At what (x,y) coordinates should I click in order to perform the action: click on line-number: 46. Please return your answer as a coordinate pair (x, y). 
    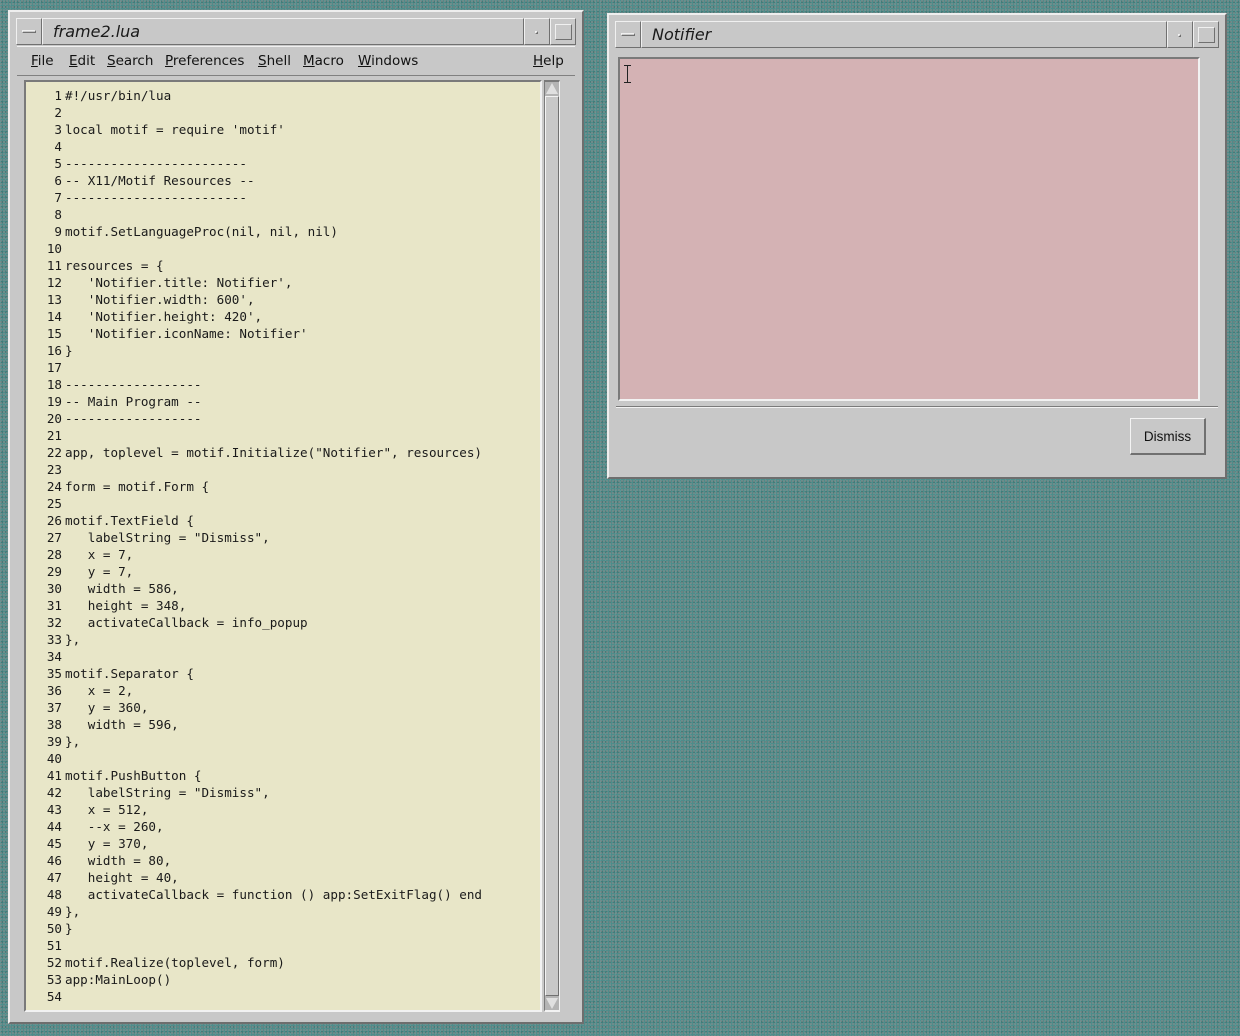
    Looking at the image, I should click on (54, 860).